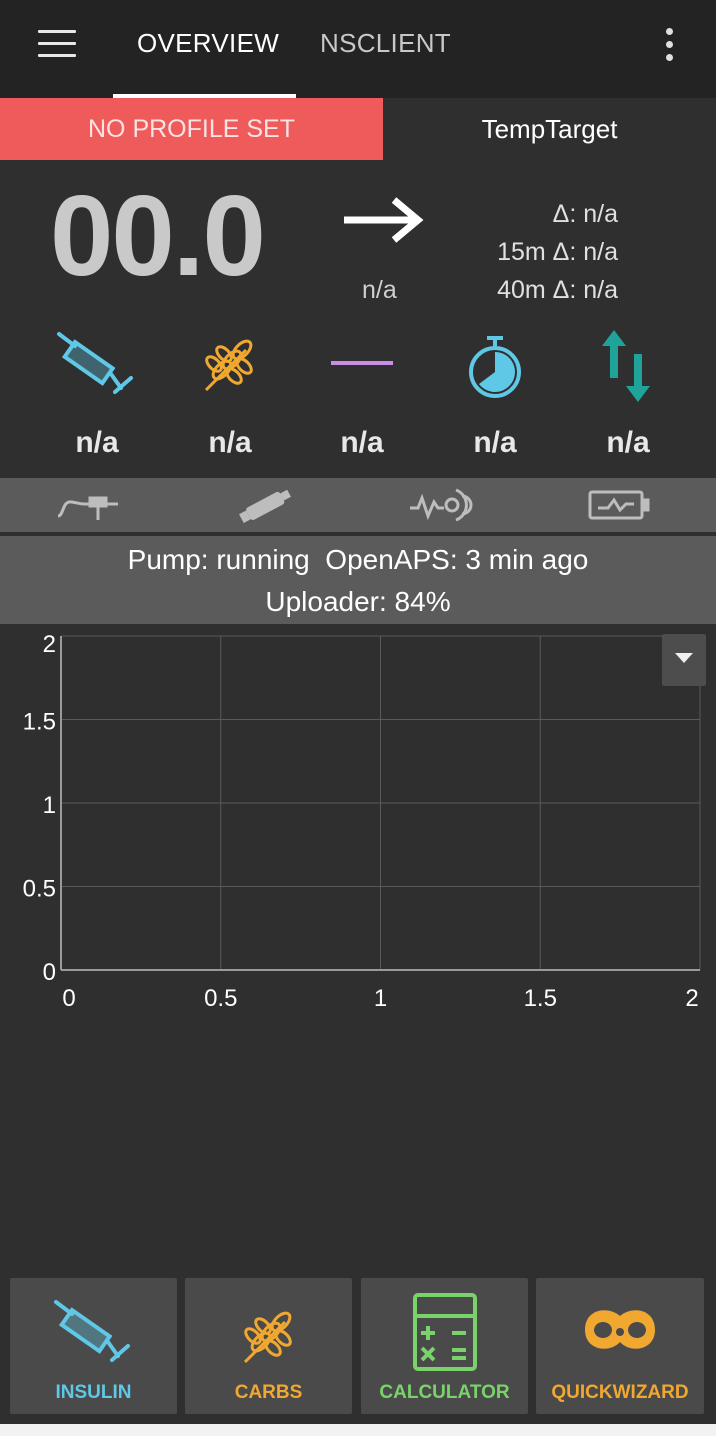 This screenshot has width=716, height=1436. I want to click on insulin-button: INSULIN, so click(93, 1346).